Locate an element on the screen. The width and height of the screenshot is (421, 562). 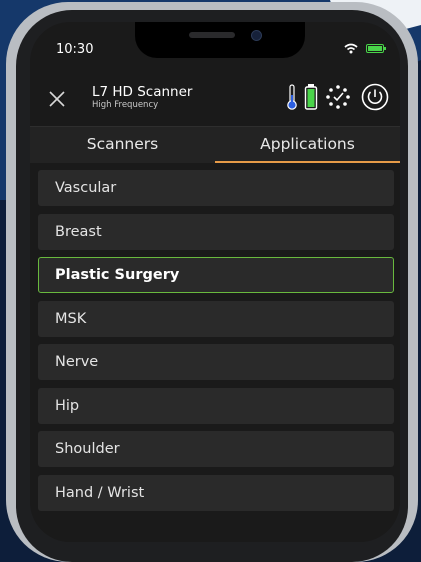
speaker is located at coordinates (212, 35).